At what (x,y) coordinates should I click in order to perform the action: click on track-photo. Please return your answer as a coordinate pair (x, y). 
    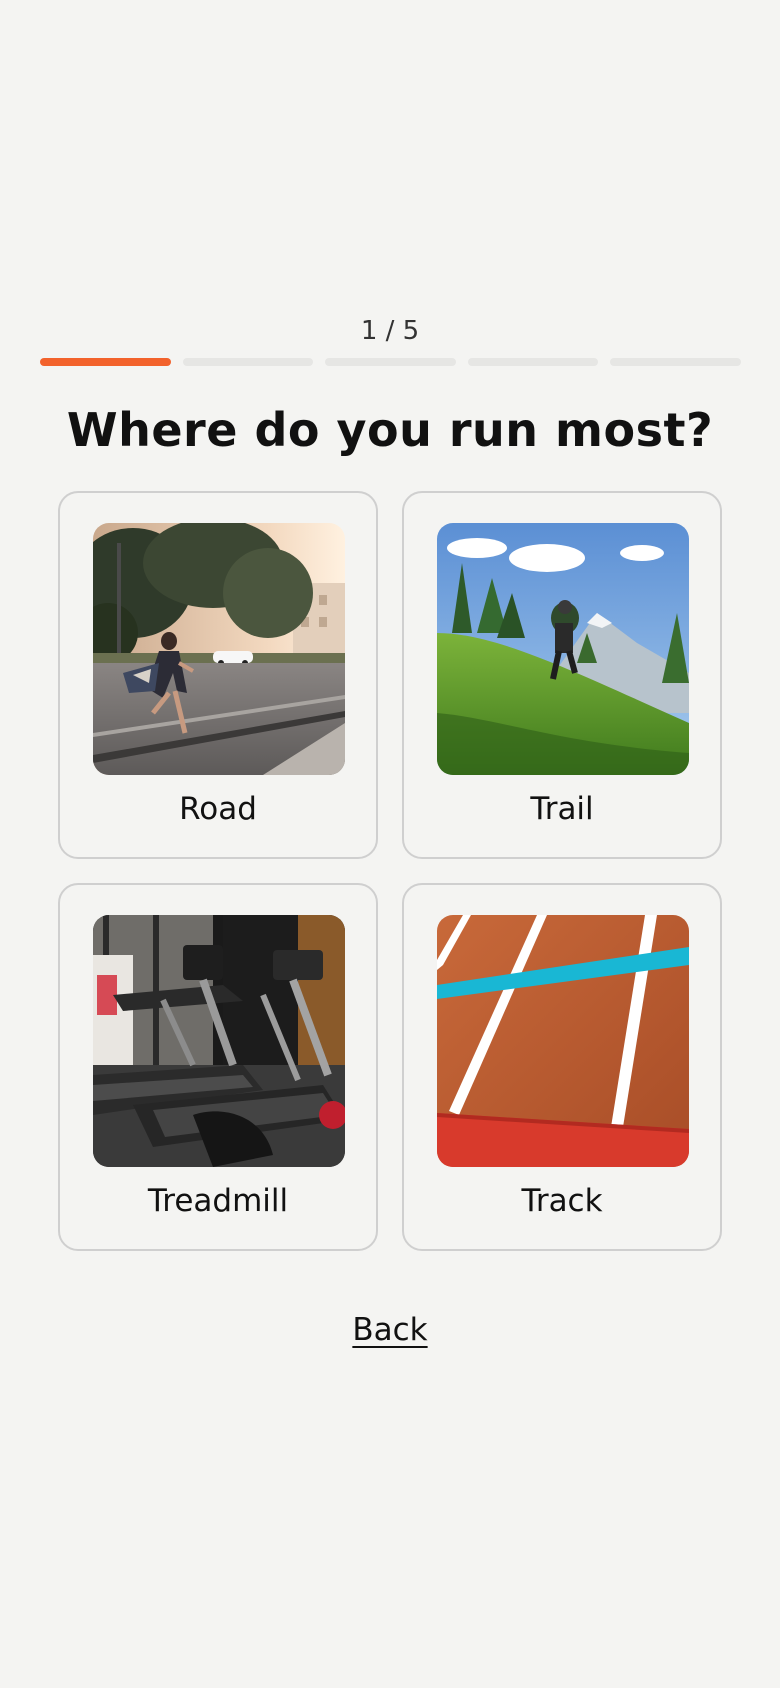
    Looking at the image, I should click on (563, 1041).